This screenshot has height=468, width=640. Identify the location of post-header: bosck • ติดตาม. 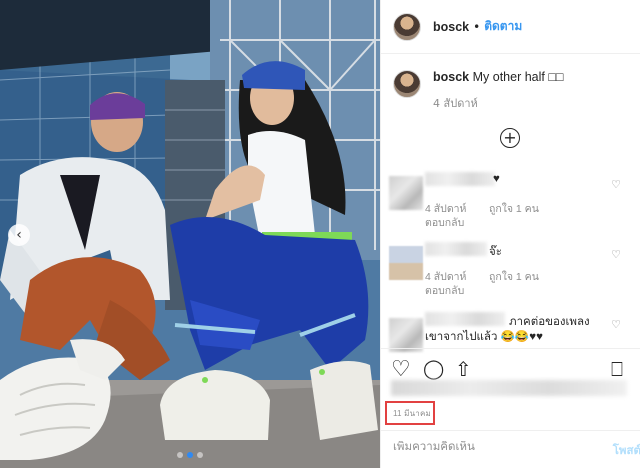
(510, 27).